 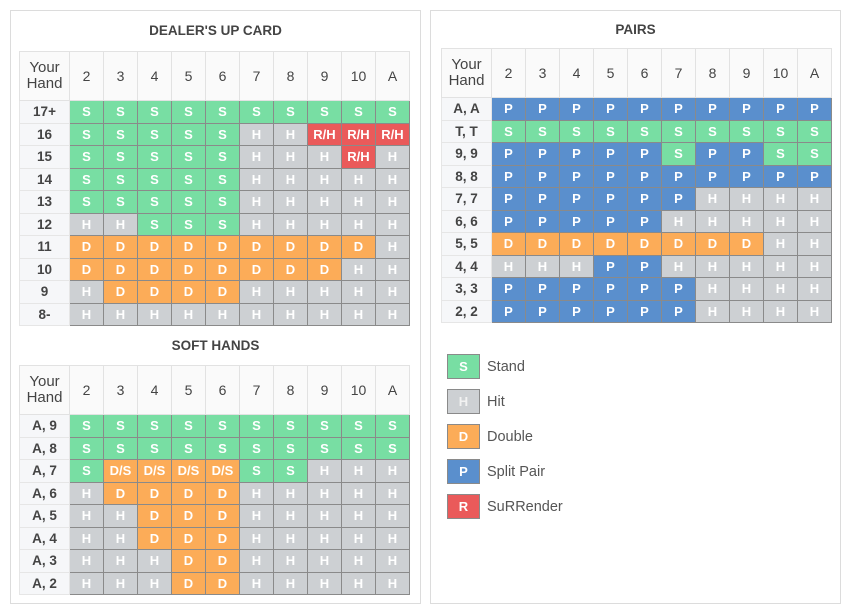 I want to click on table-row: 5, 5DDDDDDDDHH, so click(x=636, y=244).